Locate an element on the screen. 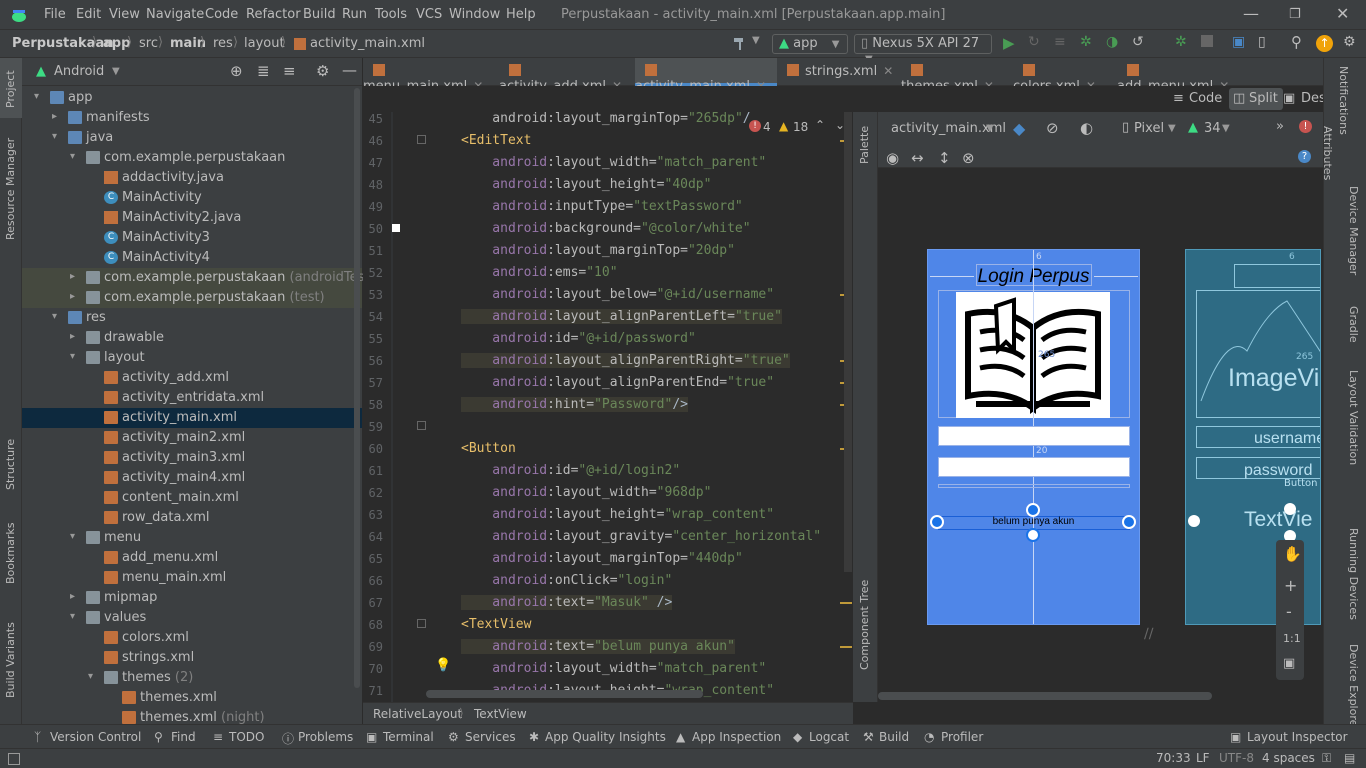  issues-icon: ! is located at coordinates (1305, 126).